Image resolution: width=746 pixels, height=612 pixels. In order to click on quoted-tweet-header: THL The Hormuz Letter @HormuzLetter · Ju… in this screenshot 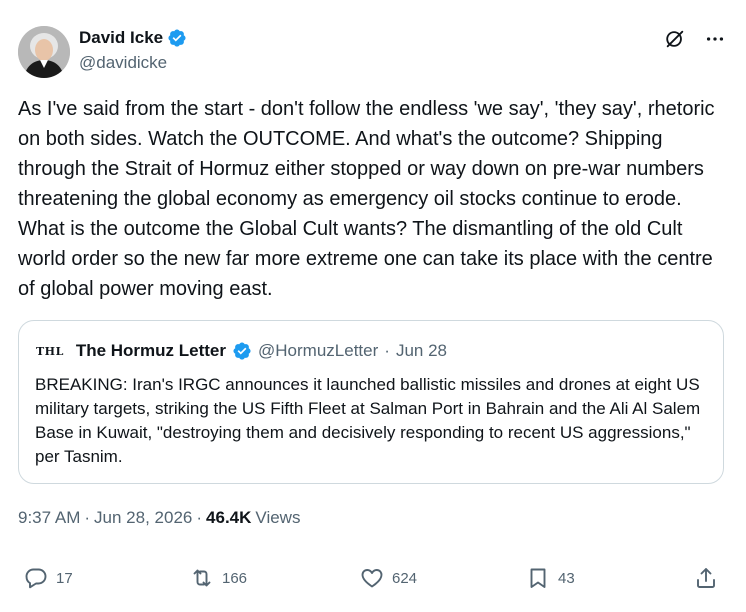, I will do `click(241, 351)`.